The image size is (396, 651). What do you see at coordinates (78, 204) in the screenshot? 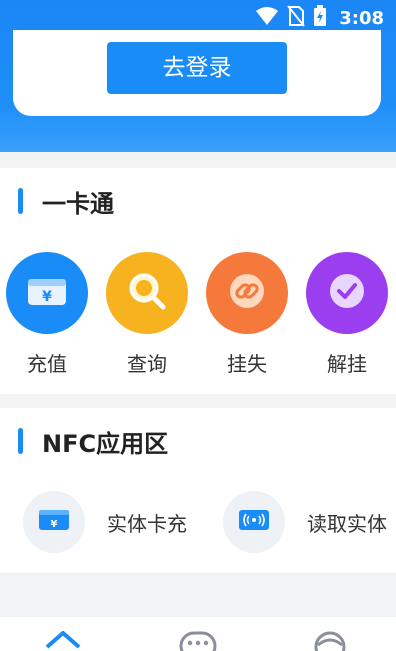
I see `section-title: 一卡通` at bounding box center [78, 204].